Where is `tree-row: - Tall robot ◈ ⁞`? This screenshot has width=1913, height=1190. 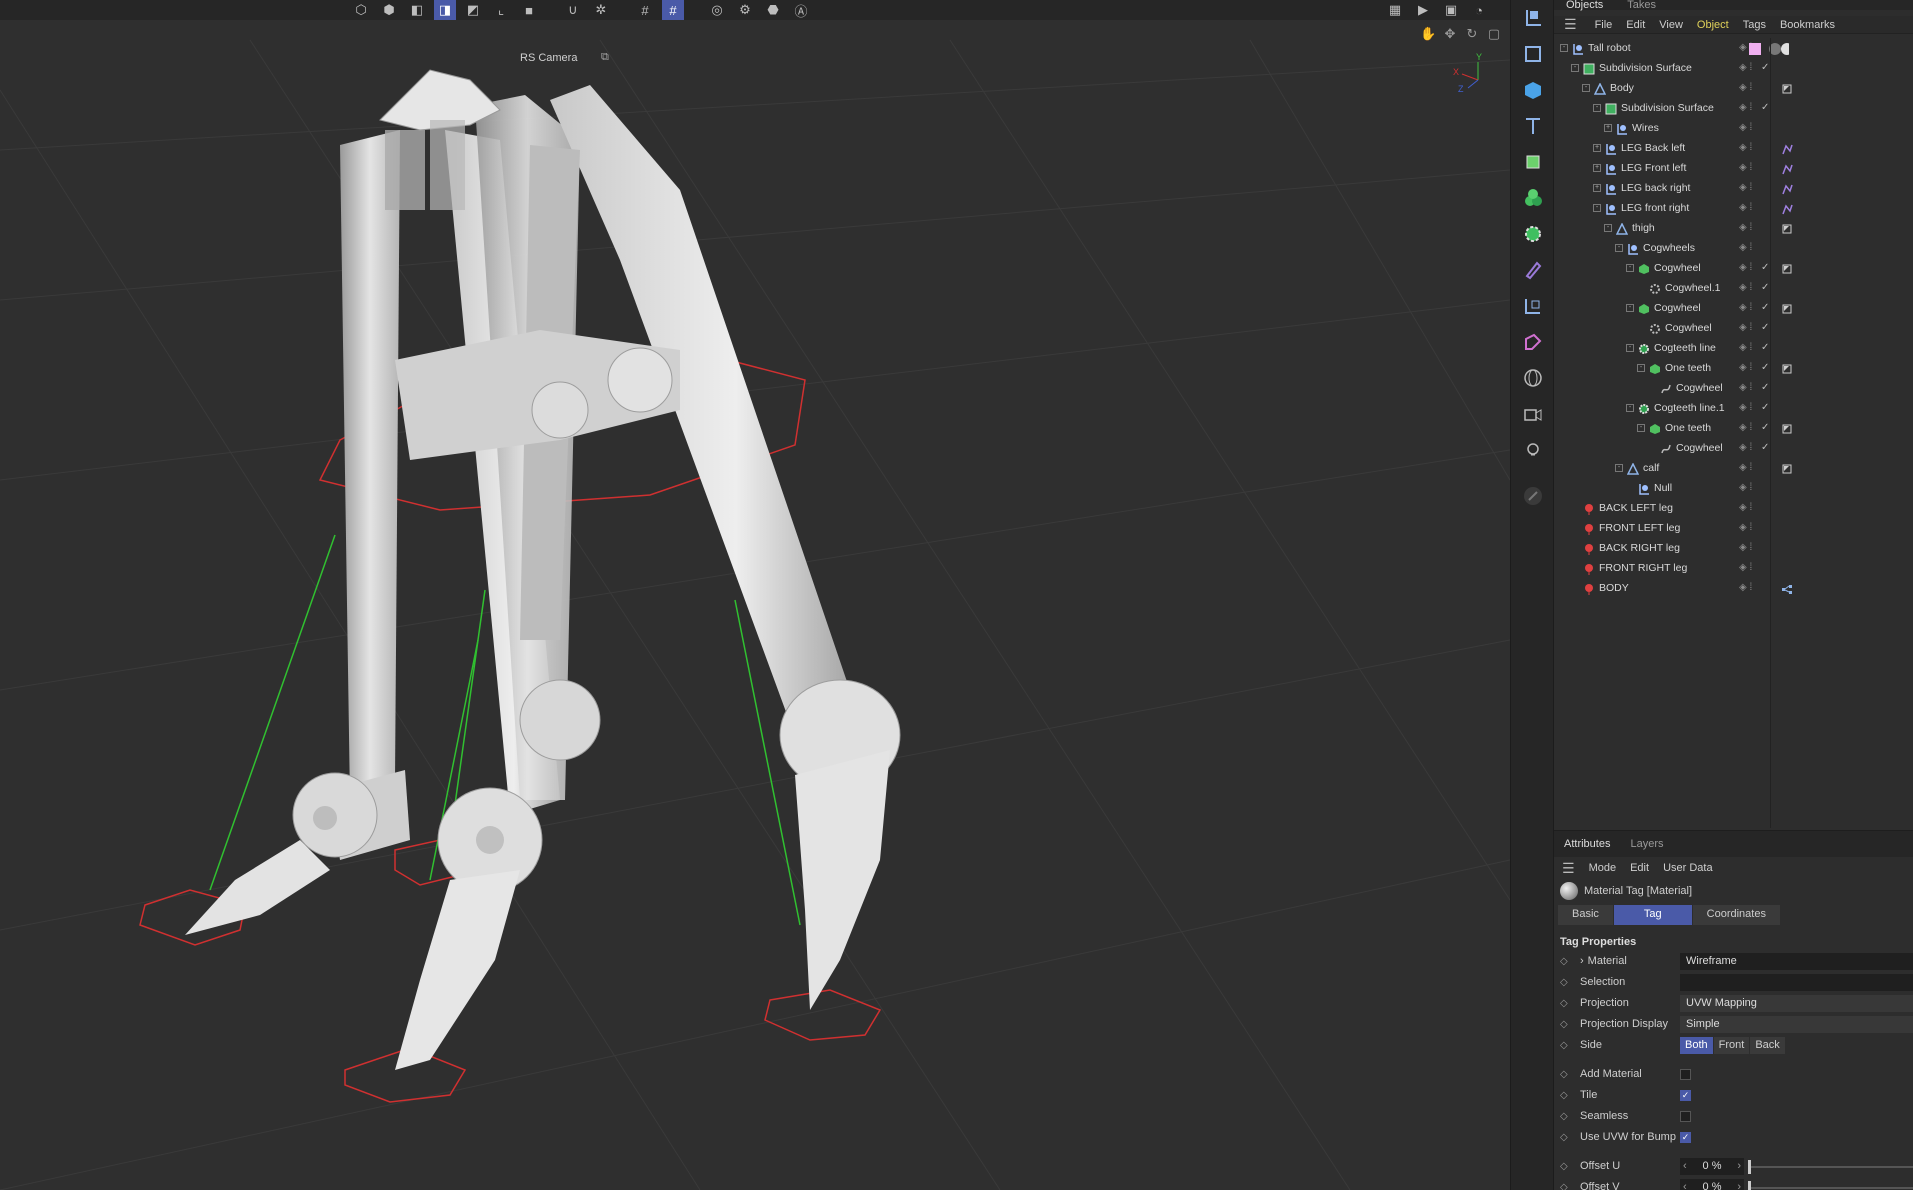
tree-row: - Tall robot ◈ ⁞ is located at coordinates (1733, 48).